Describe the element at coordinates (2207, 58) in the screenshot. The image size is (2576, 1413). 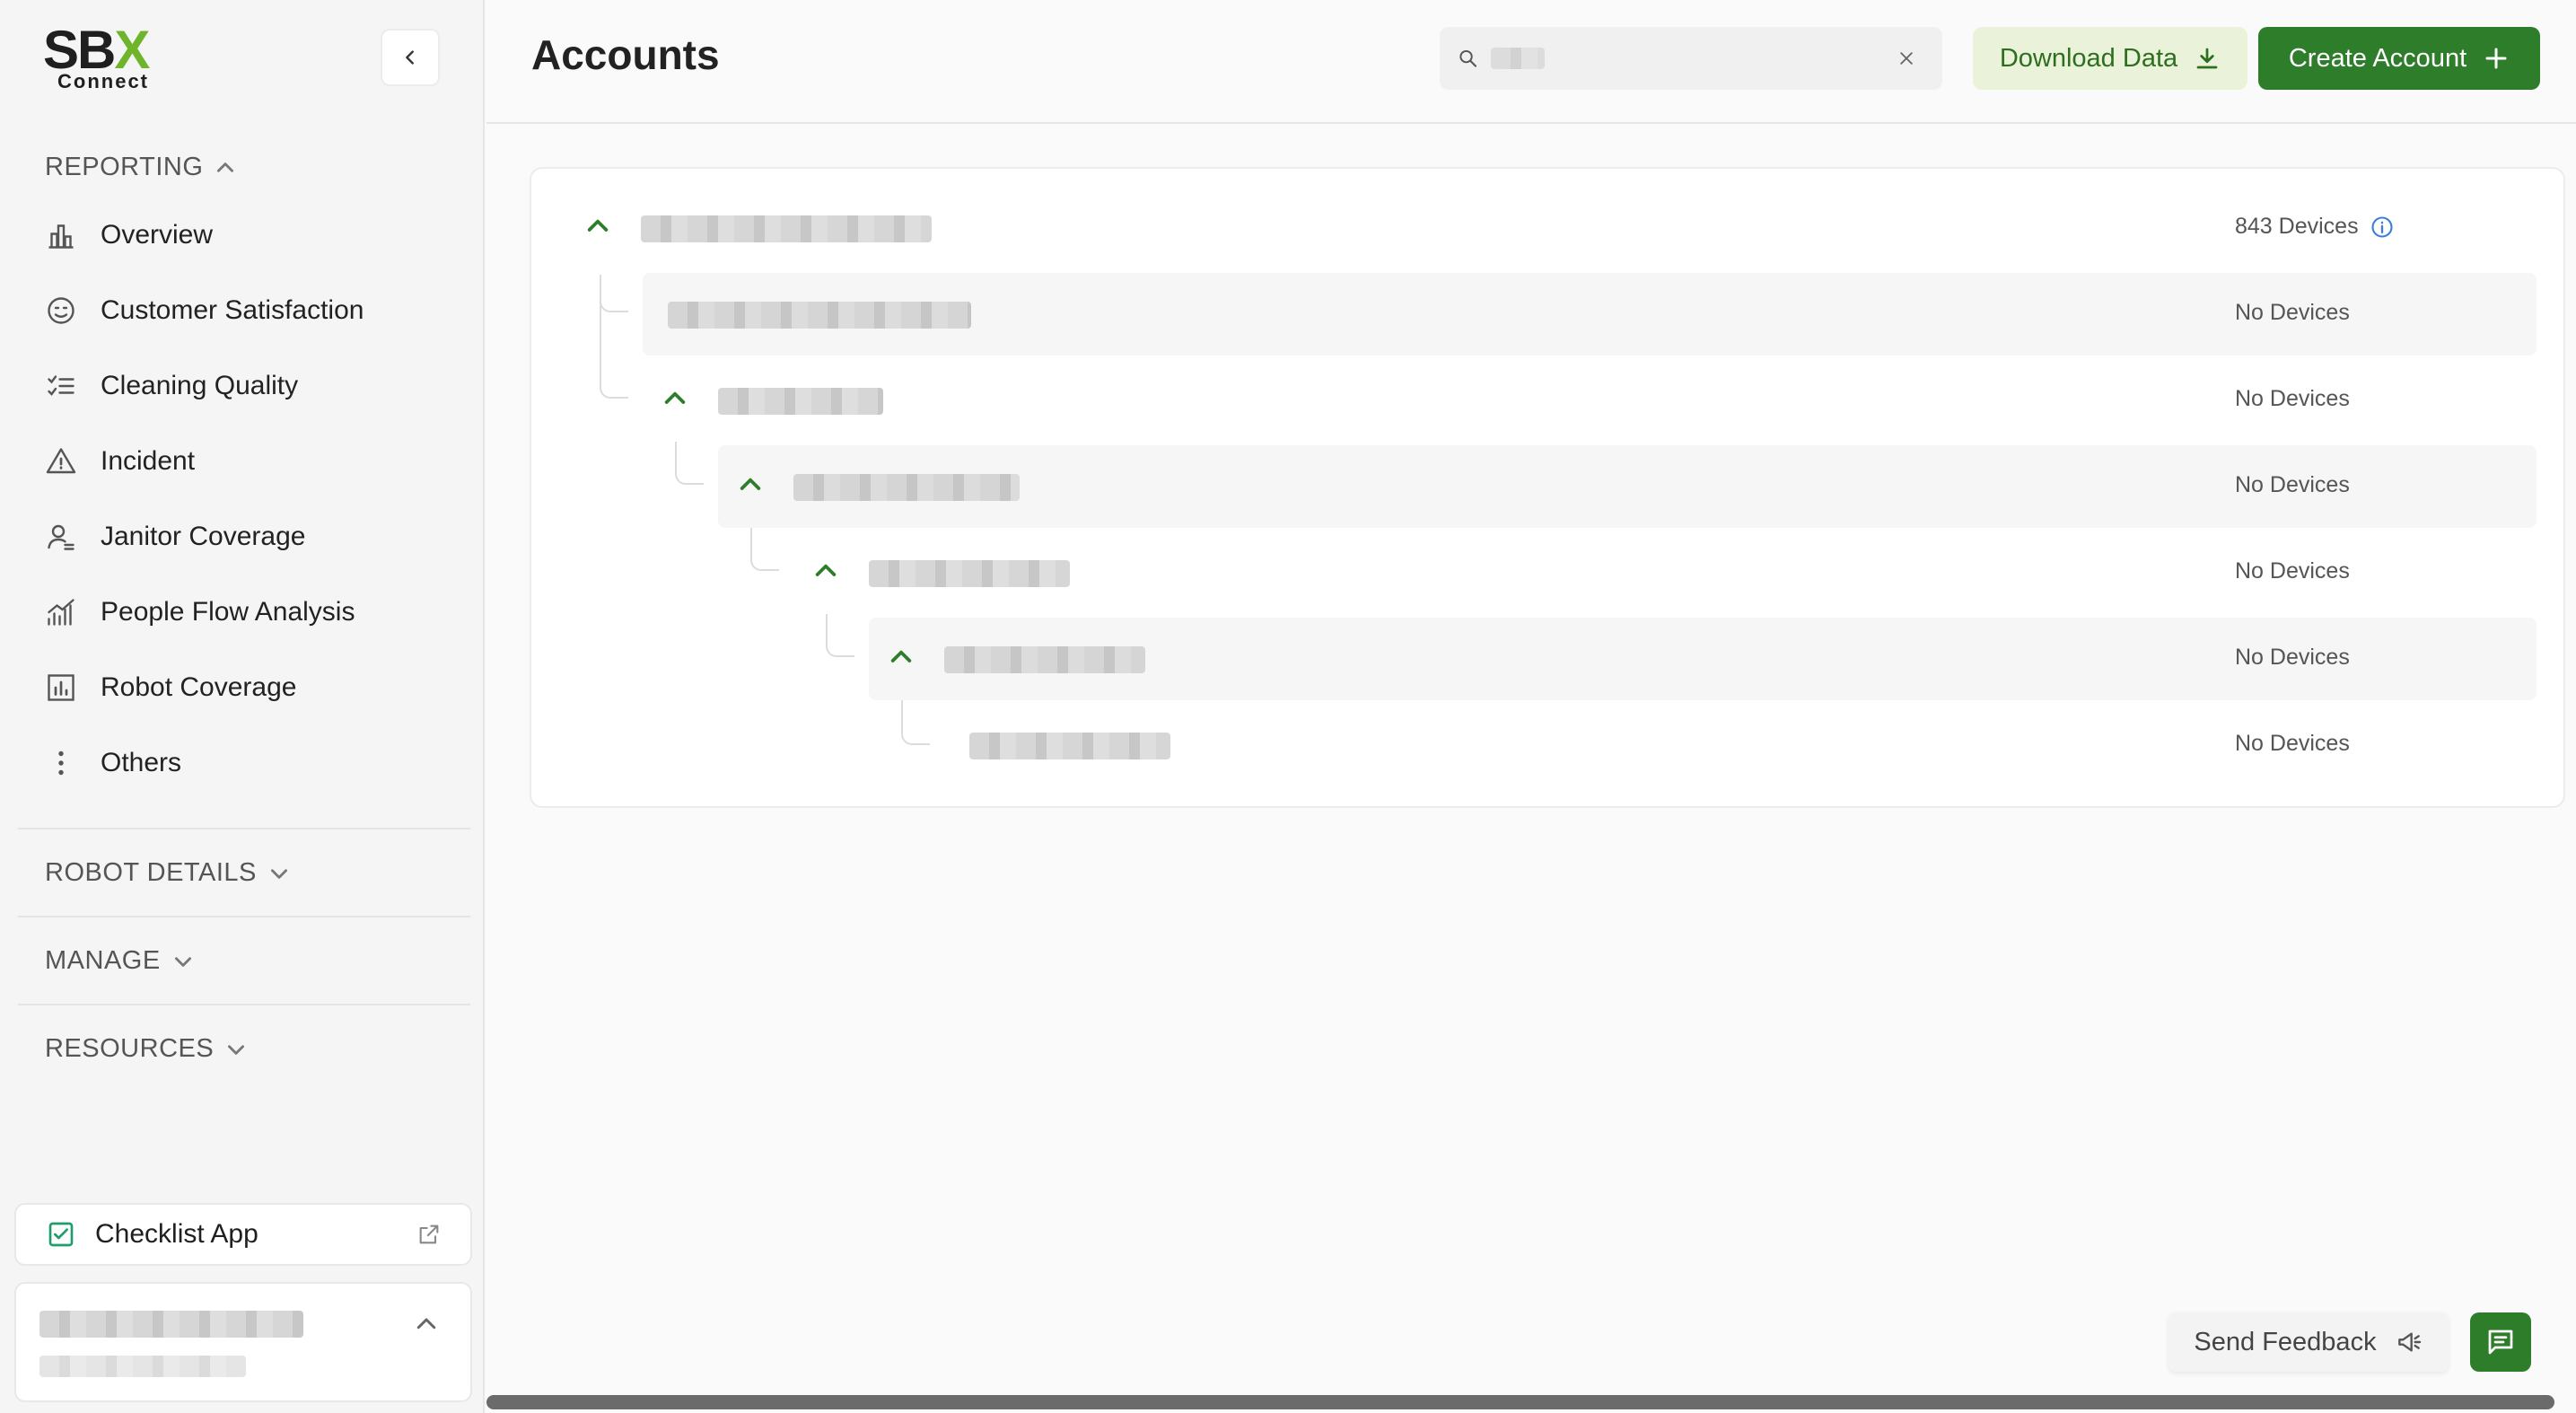
I see `download-icon` at that location.